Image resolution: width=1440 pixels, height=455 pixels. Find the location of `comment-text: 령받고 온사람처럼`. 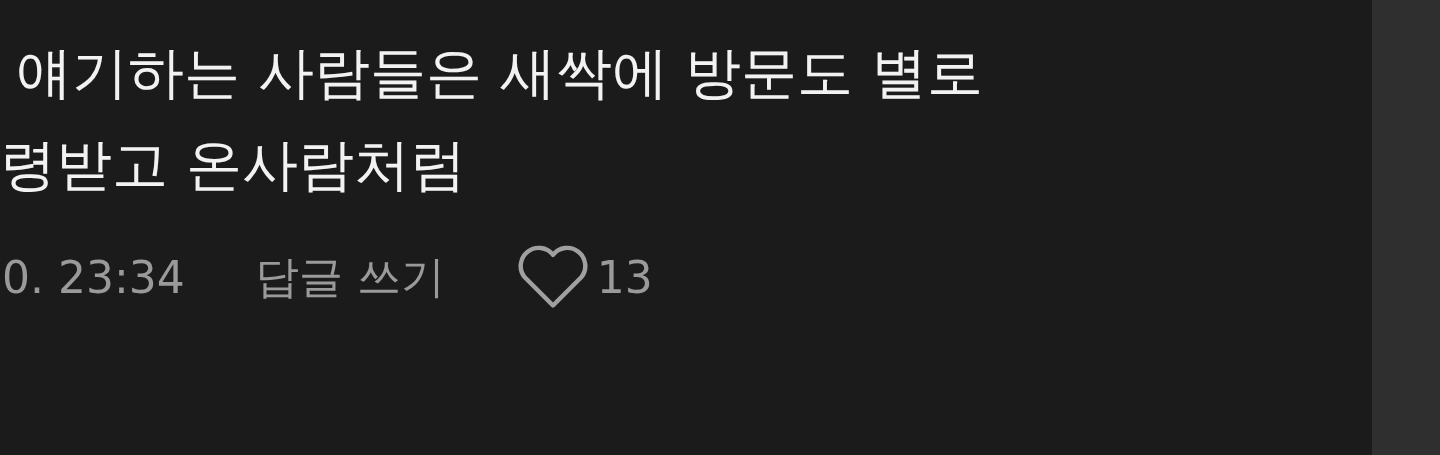

comment-text: 령받고 온사람처럼 is located at coordinates (233, 165).